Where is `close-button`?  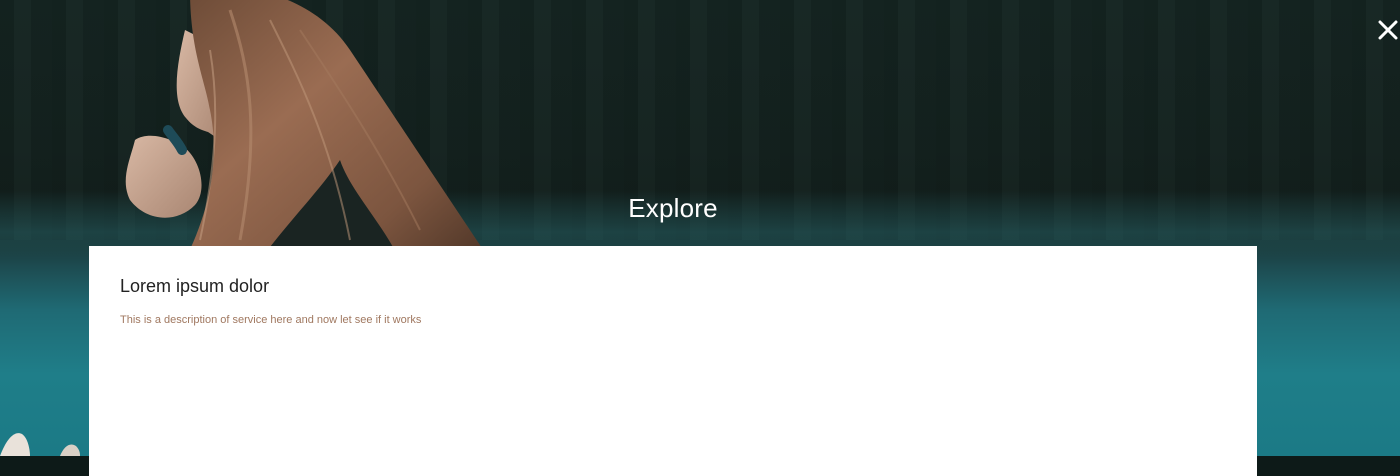 close-button is located at coordinates (1387, 28).